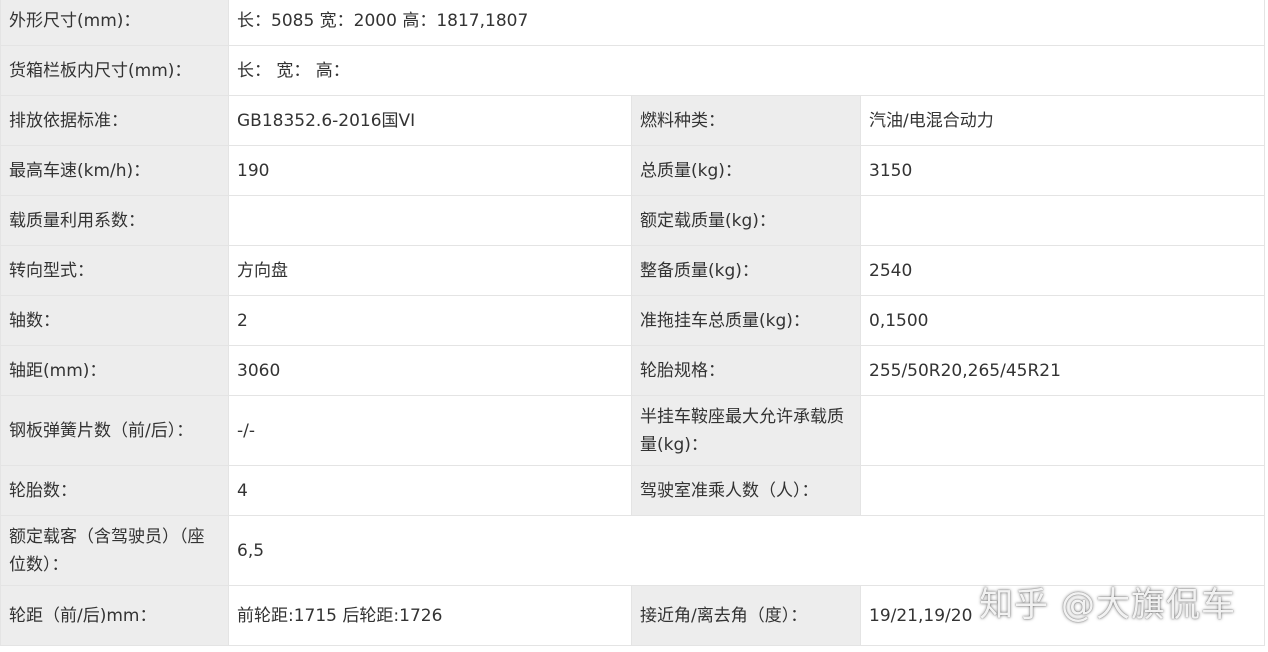 Image resolution: width=1268 pixels, height=652 pixels. I want to click on spec-value: 3150, so click(1062, 170).